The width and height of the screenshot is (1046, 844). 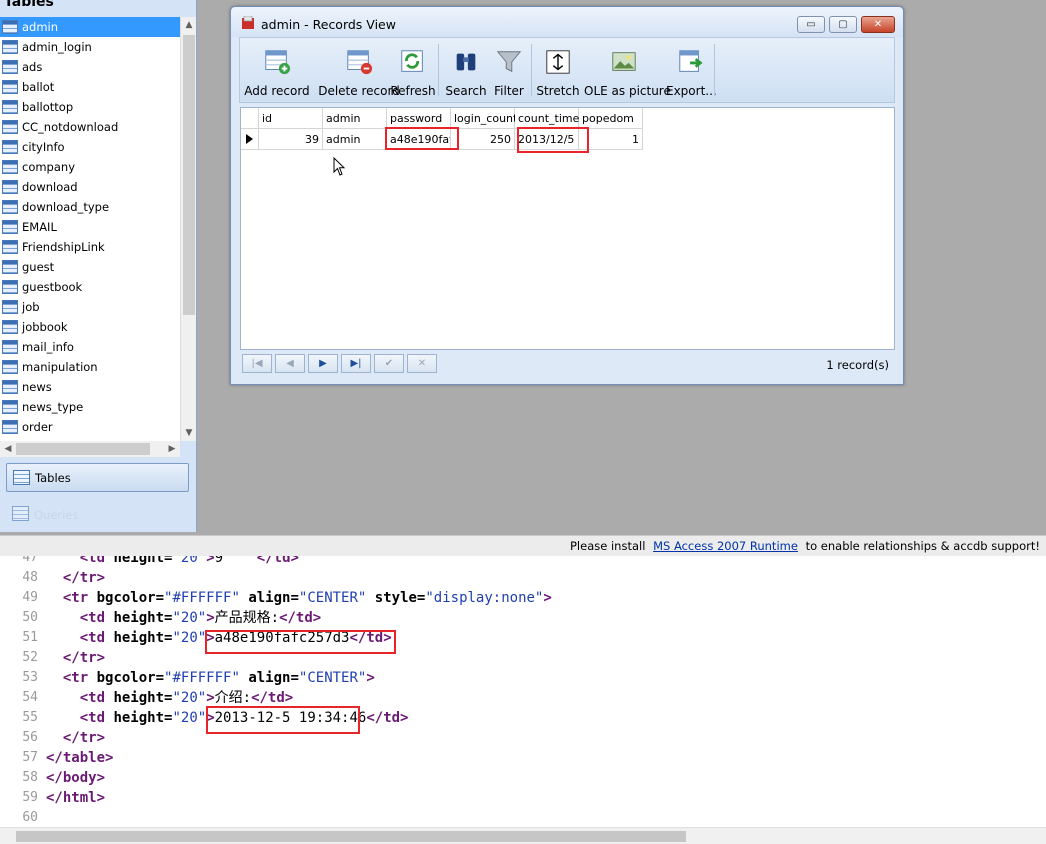 What do you see at coordinates (438, 70) in the screenshot?
I see `toolbar-separator` at bounding box center [438, 70].